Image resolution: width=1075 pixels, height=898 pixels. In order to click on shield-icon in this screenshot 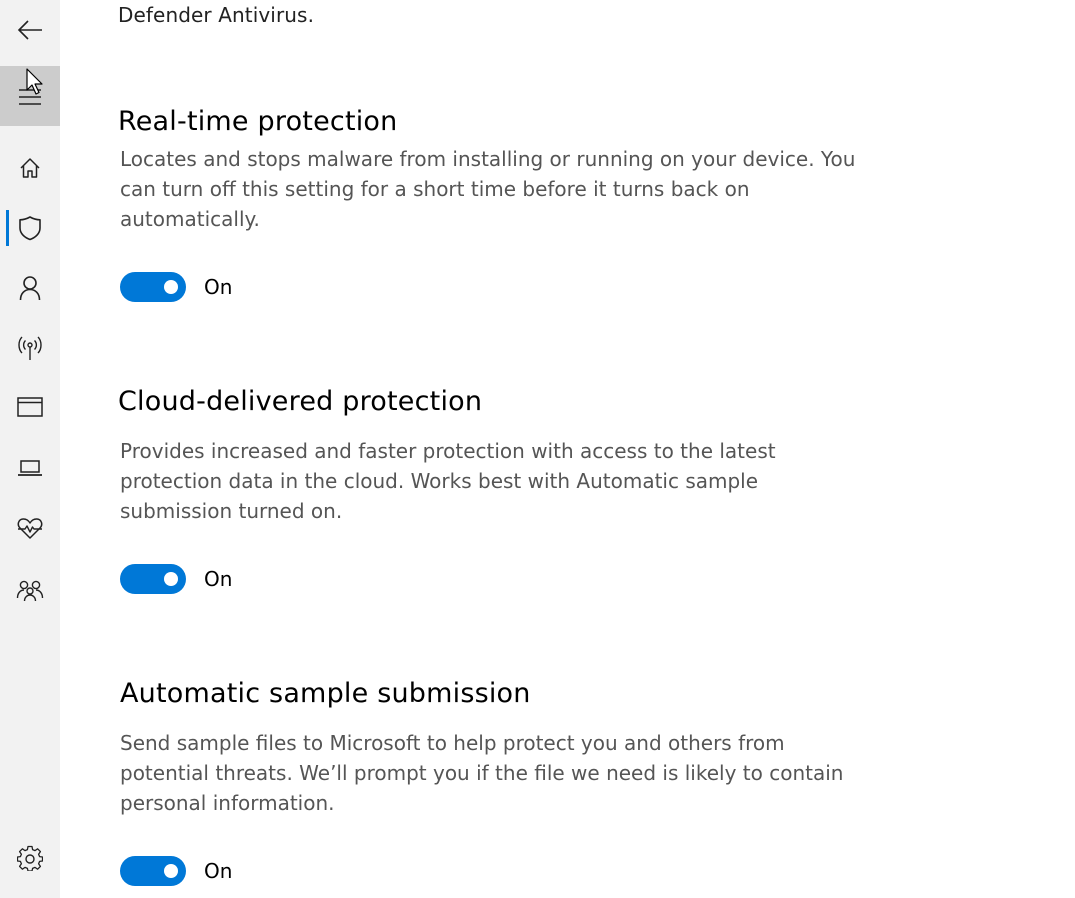, I will do `click(30, 228)`.